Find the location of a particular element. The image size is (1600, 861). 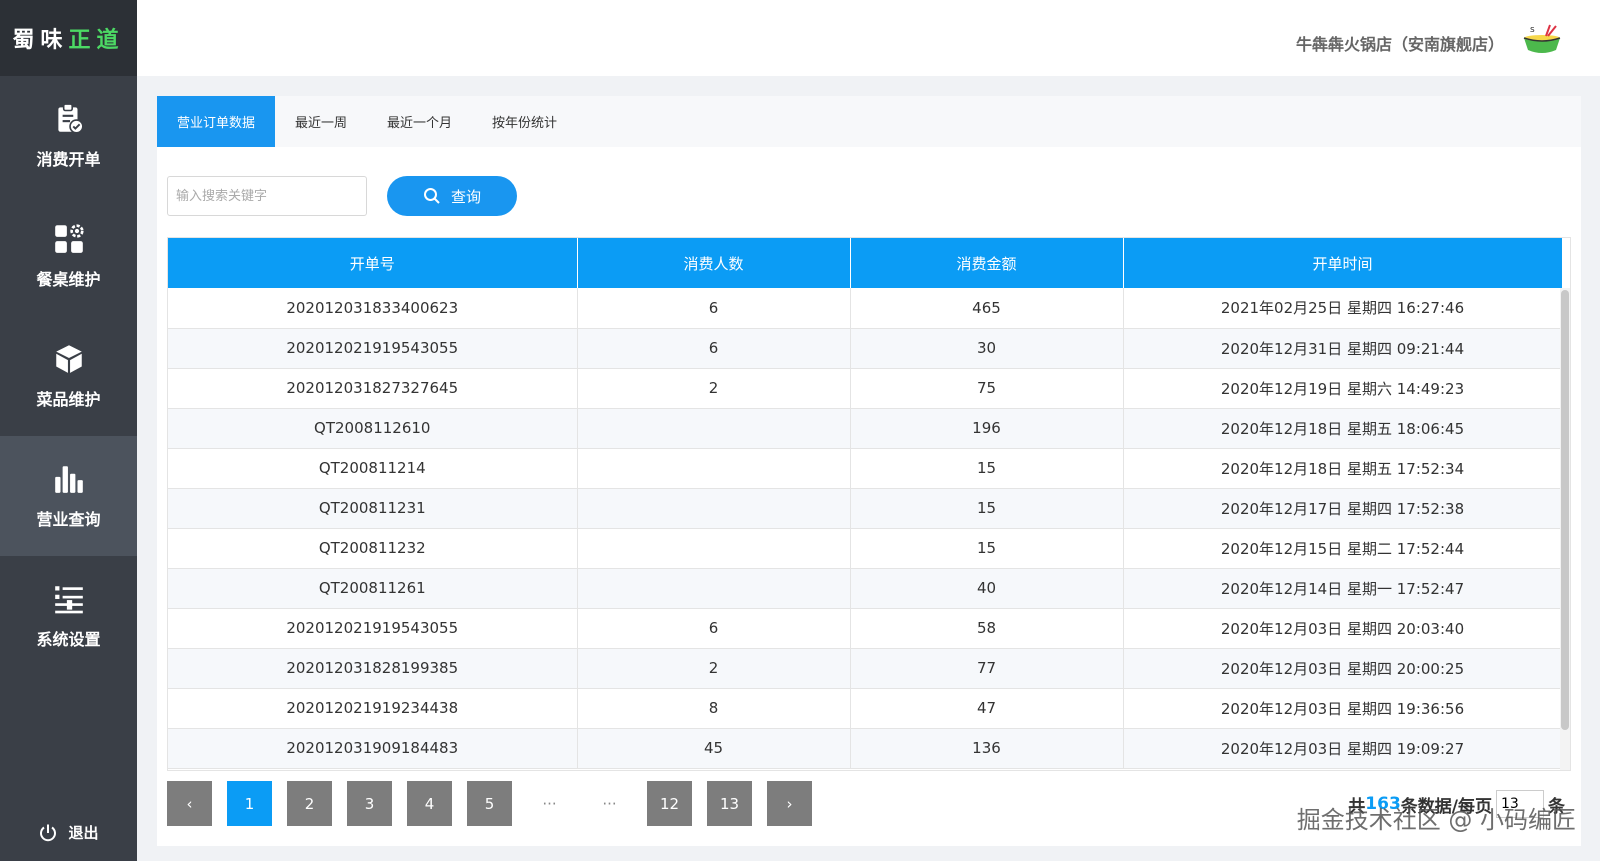

table-cell: 2020年12月14日 星期一 17:52:47 is located at coordinates (1343, 588).